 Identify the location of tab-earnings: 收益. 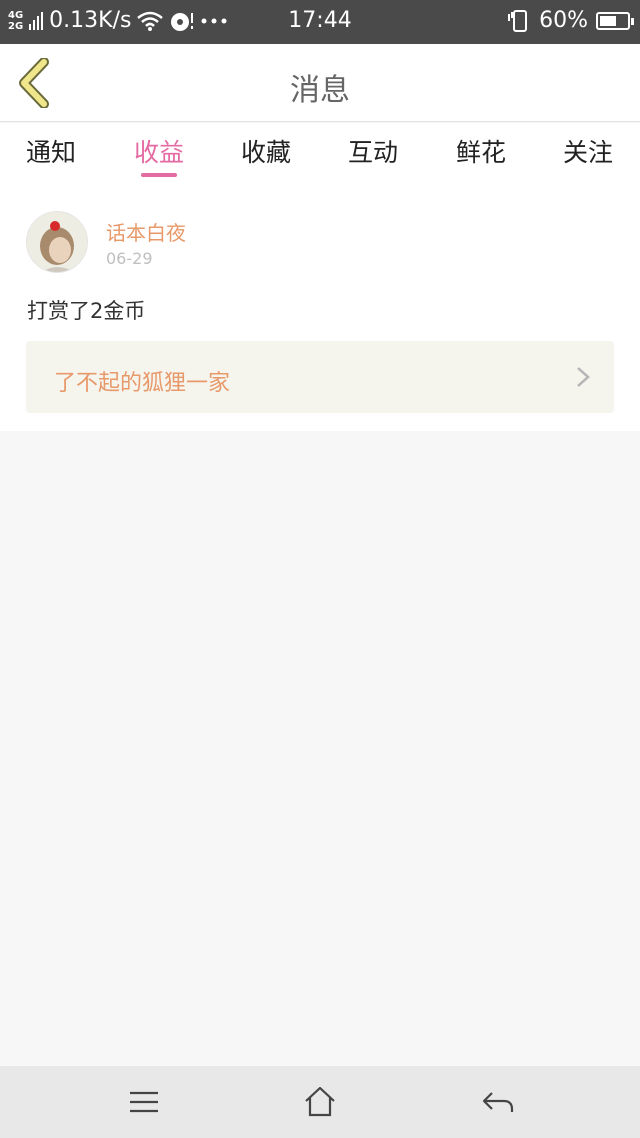
(159, 155).